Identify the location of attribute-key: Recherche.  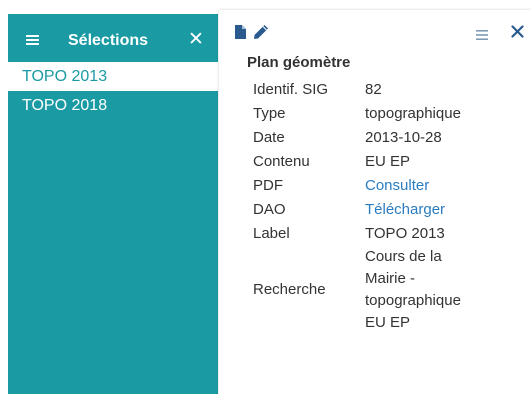
(289, 289).